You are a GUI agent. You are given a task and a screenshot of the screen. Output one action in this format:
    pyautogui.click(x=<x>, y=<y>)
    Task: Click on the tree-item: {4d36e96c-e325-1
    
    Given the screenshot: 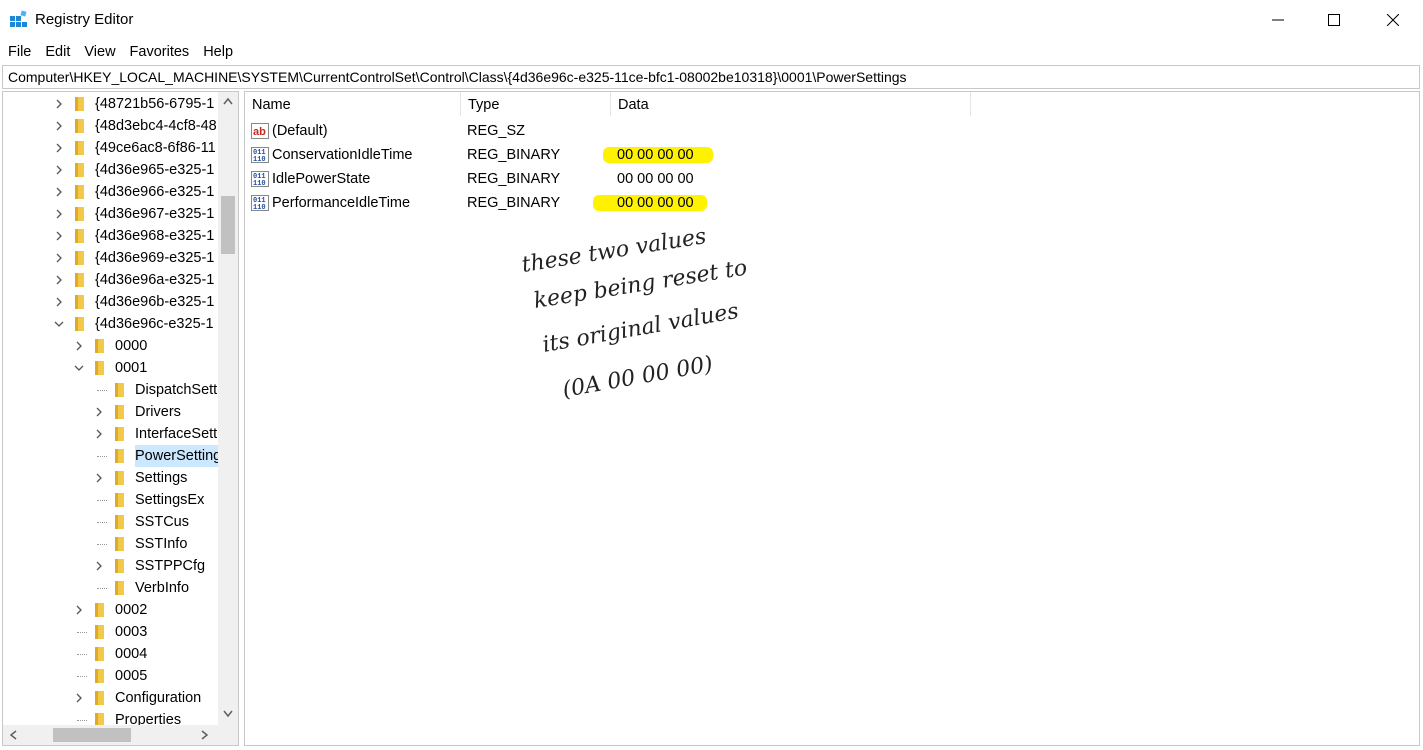 What is the action you would take?
    pyautogui.click(x=109, y=324)
    